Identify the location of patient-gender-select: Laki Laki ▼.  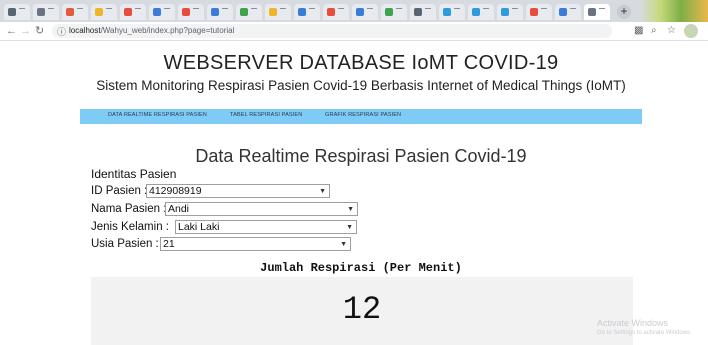
(266, 227).